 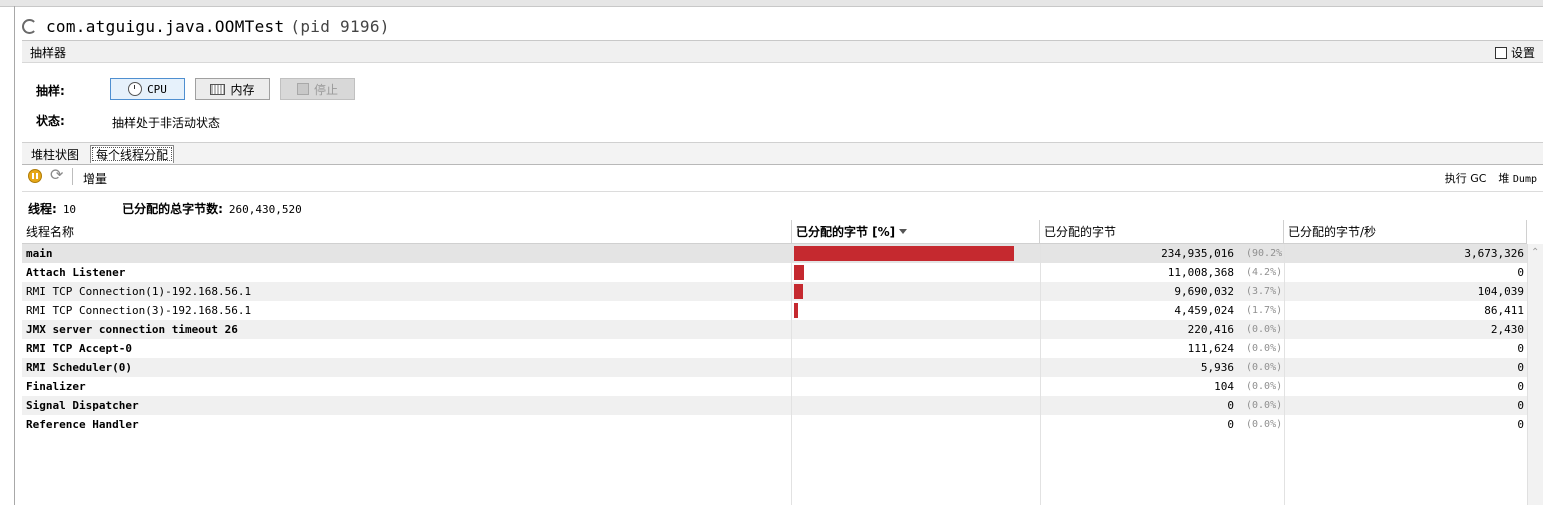 I want to click on threads-count: 10, so click(x=69, y=209).